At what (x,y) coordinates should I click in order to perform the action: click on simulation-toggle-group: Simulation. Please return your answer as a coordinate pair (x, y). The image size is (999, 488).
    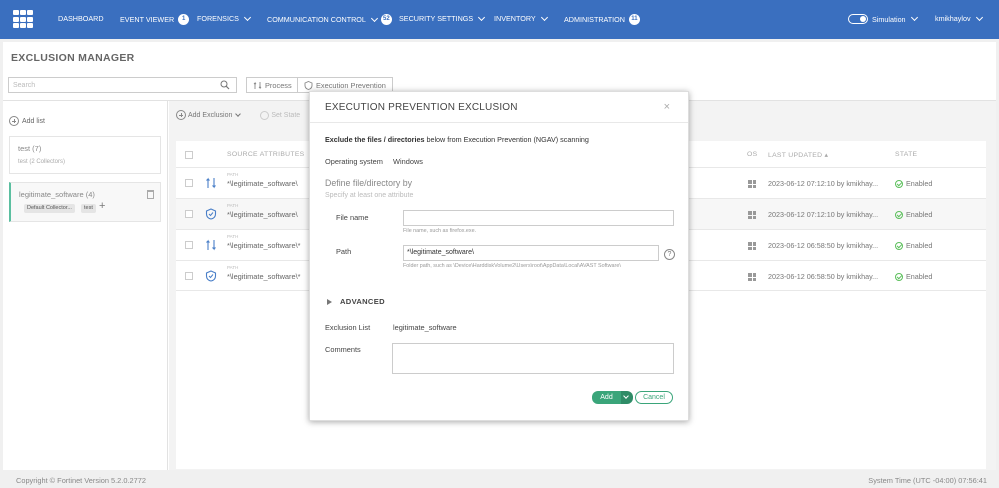
    Looking at the image, I should click on (883, 18).